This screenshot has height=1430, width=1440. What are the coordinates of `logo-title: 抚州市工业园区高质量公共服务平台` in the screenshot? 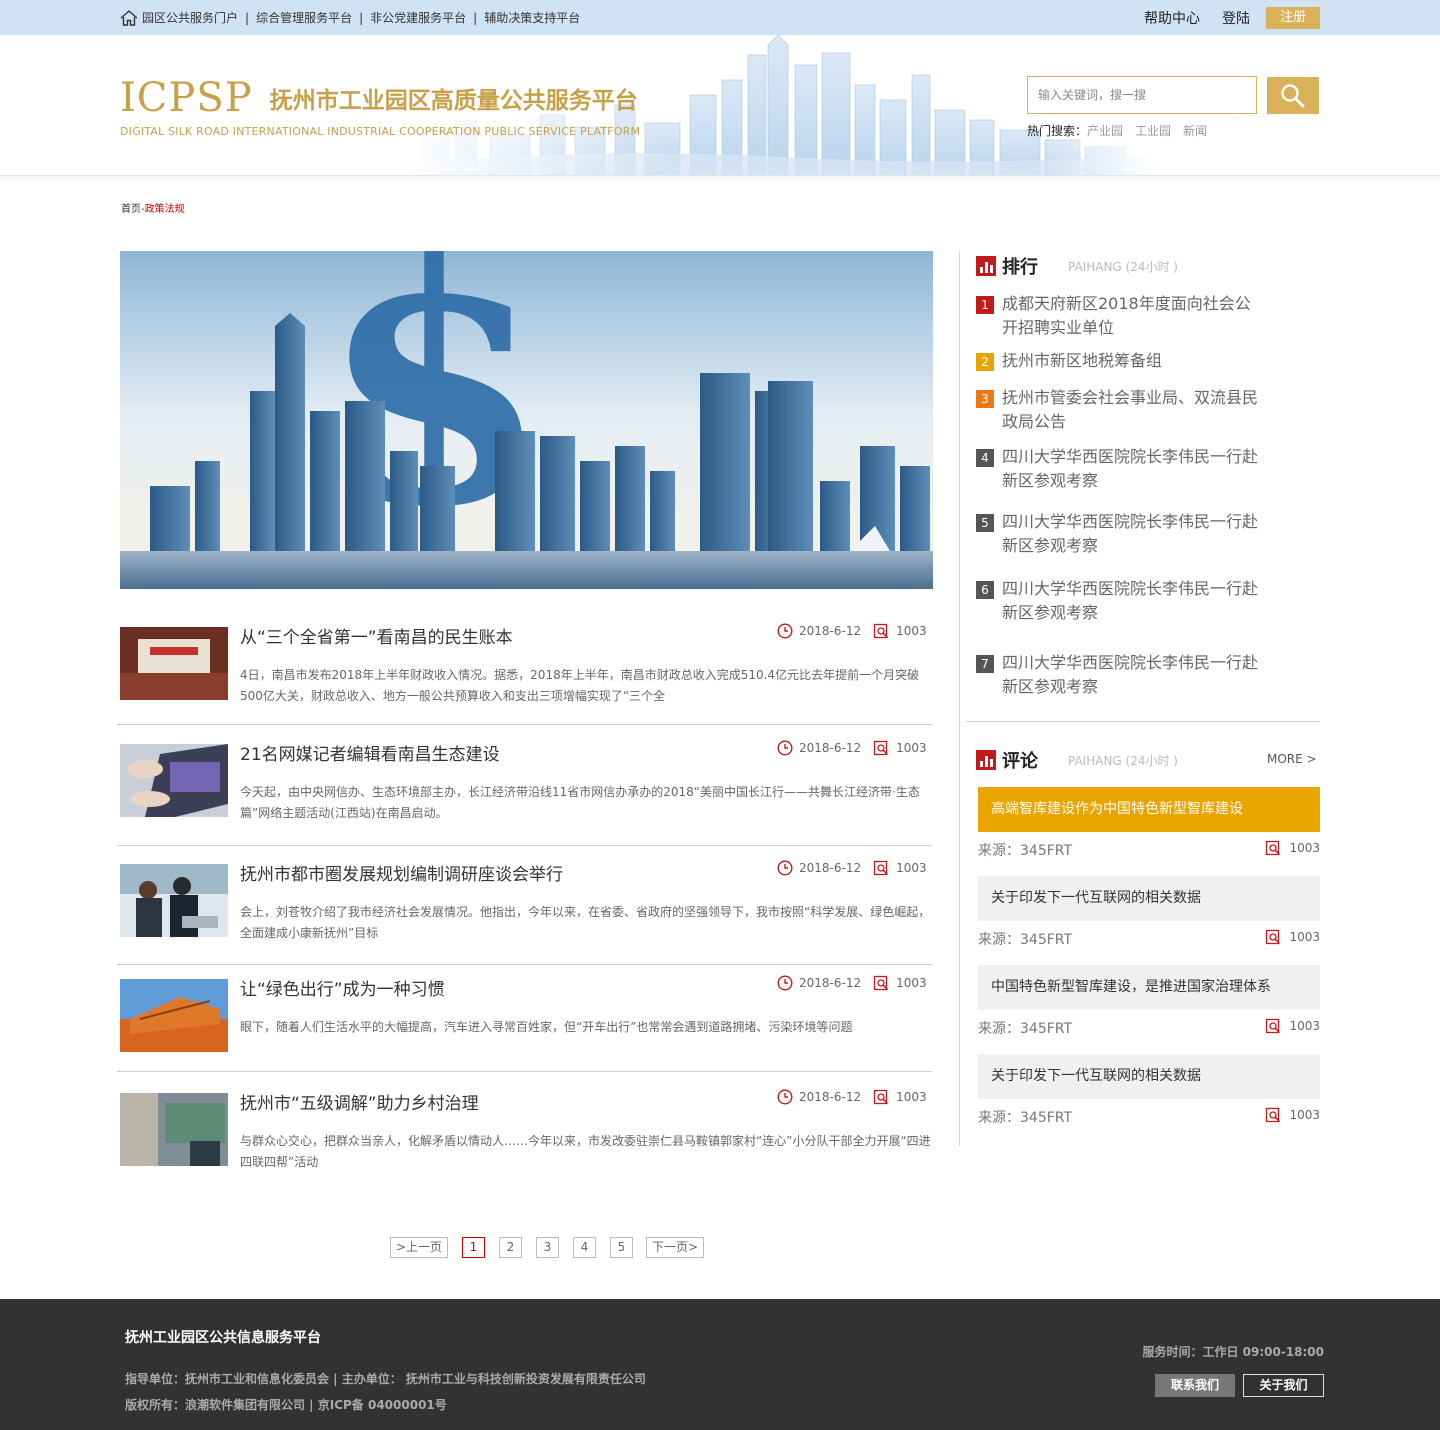 It's located at (453, 101).